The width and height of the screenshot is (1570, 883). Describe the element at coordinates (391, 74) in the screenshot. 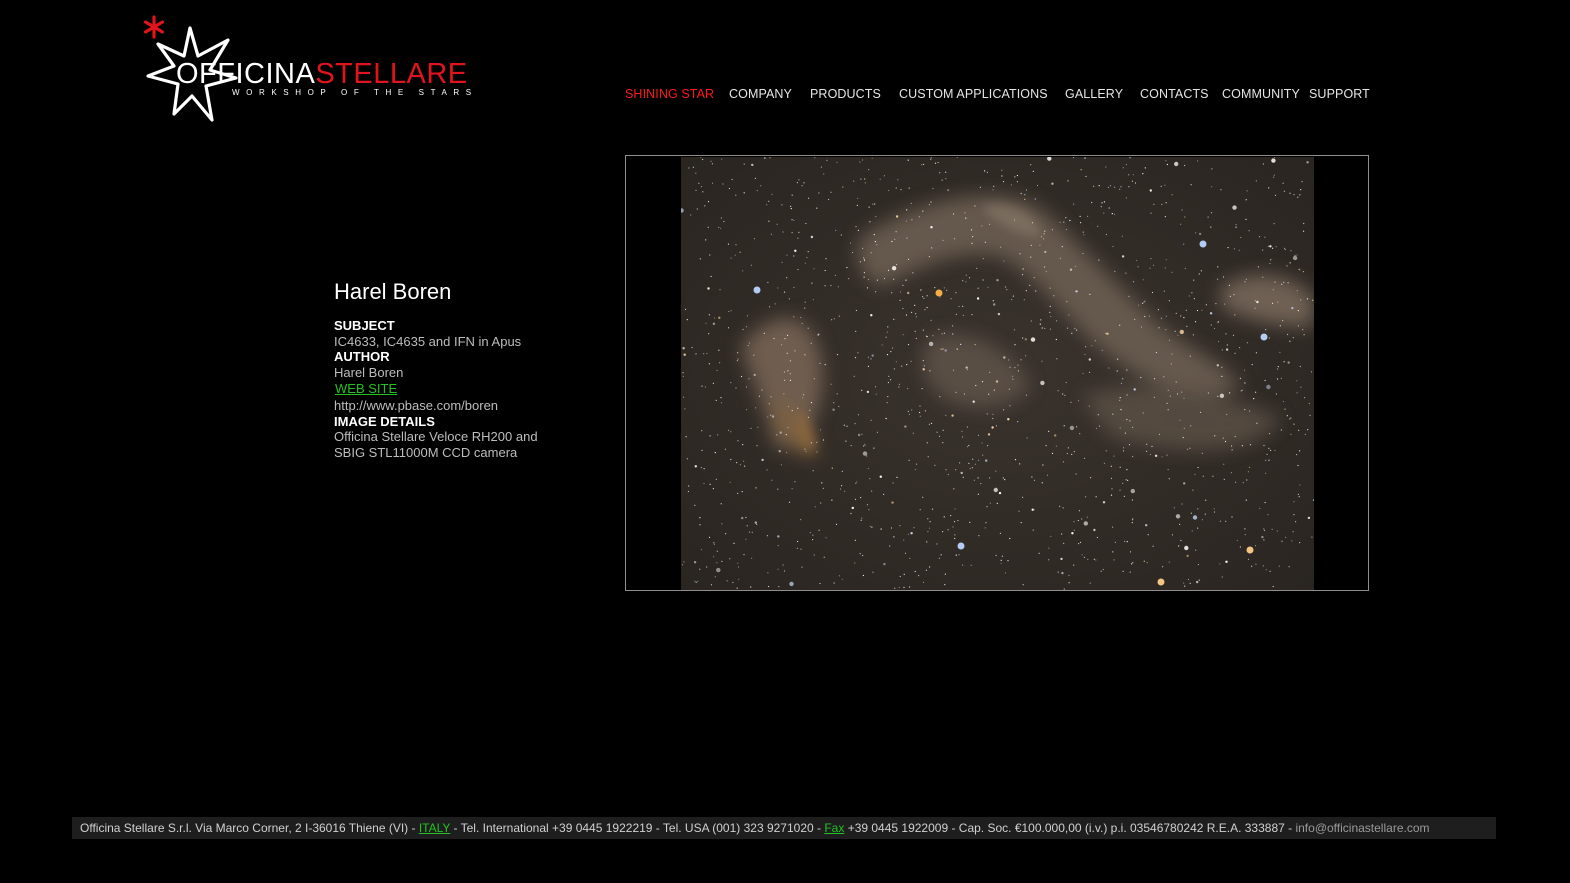

I see `logo-word-stellare: STELLARE` at that location.